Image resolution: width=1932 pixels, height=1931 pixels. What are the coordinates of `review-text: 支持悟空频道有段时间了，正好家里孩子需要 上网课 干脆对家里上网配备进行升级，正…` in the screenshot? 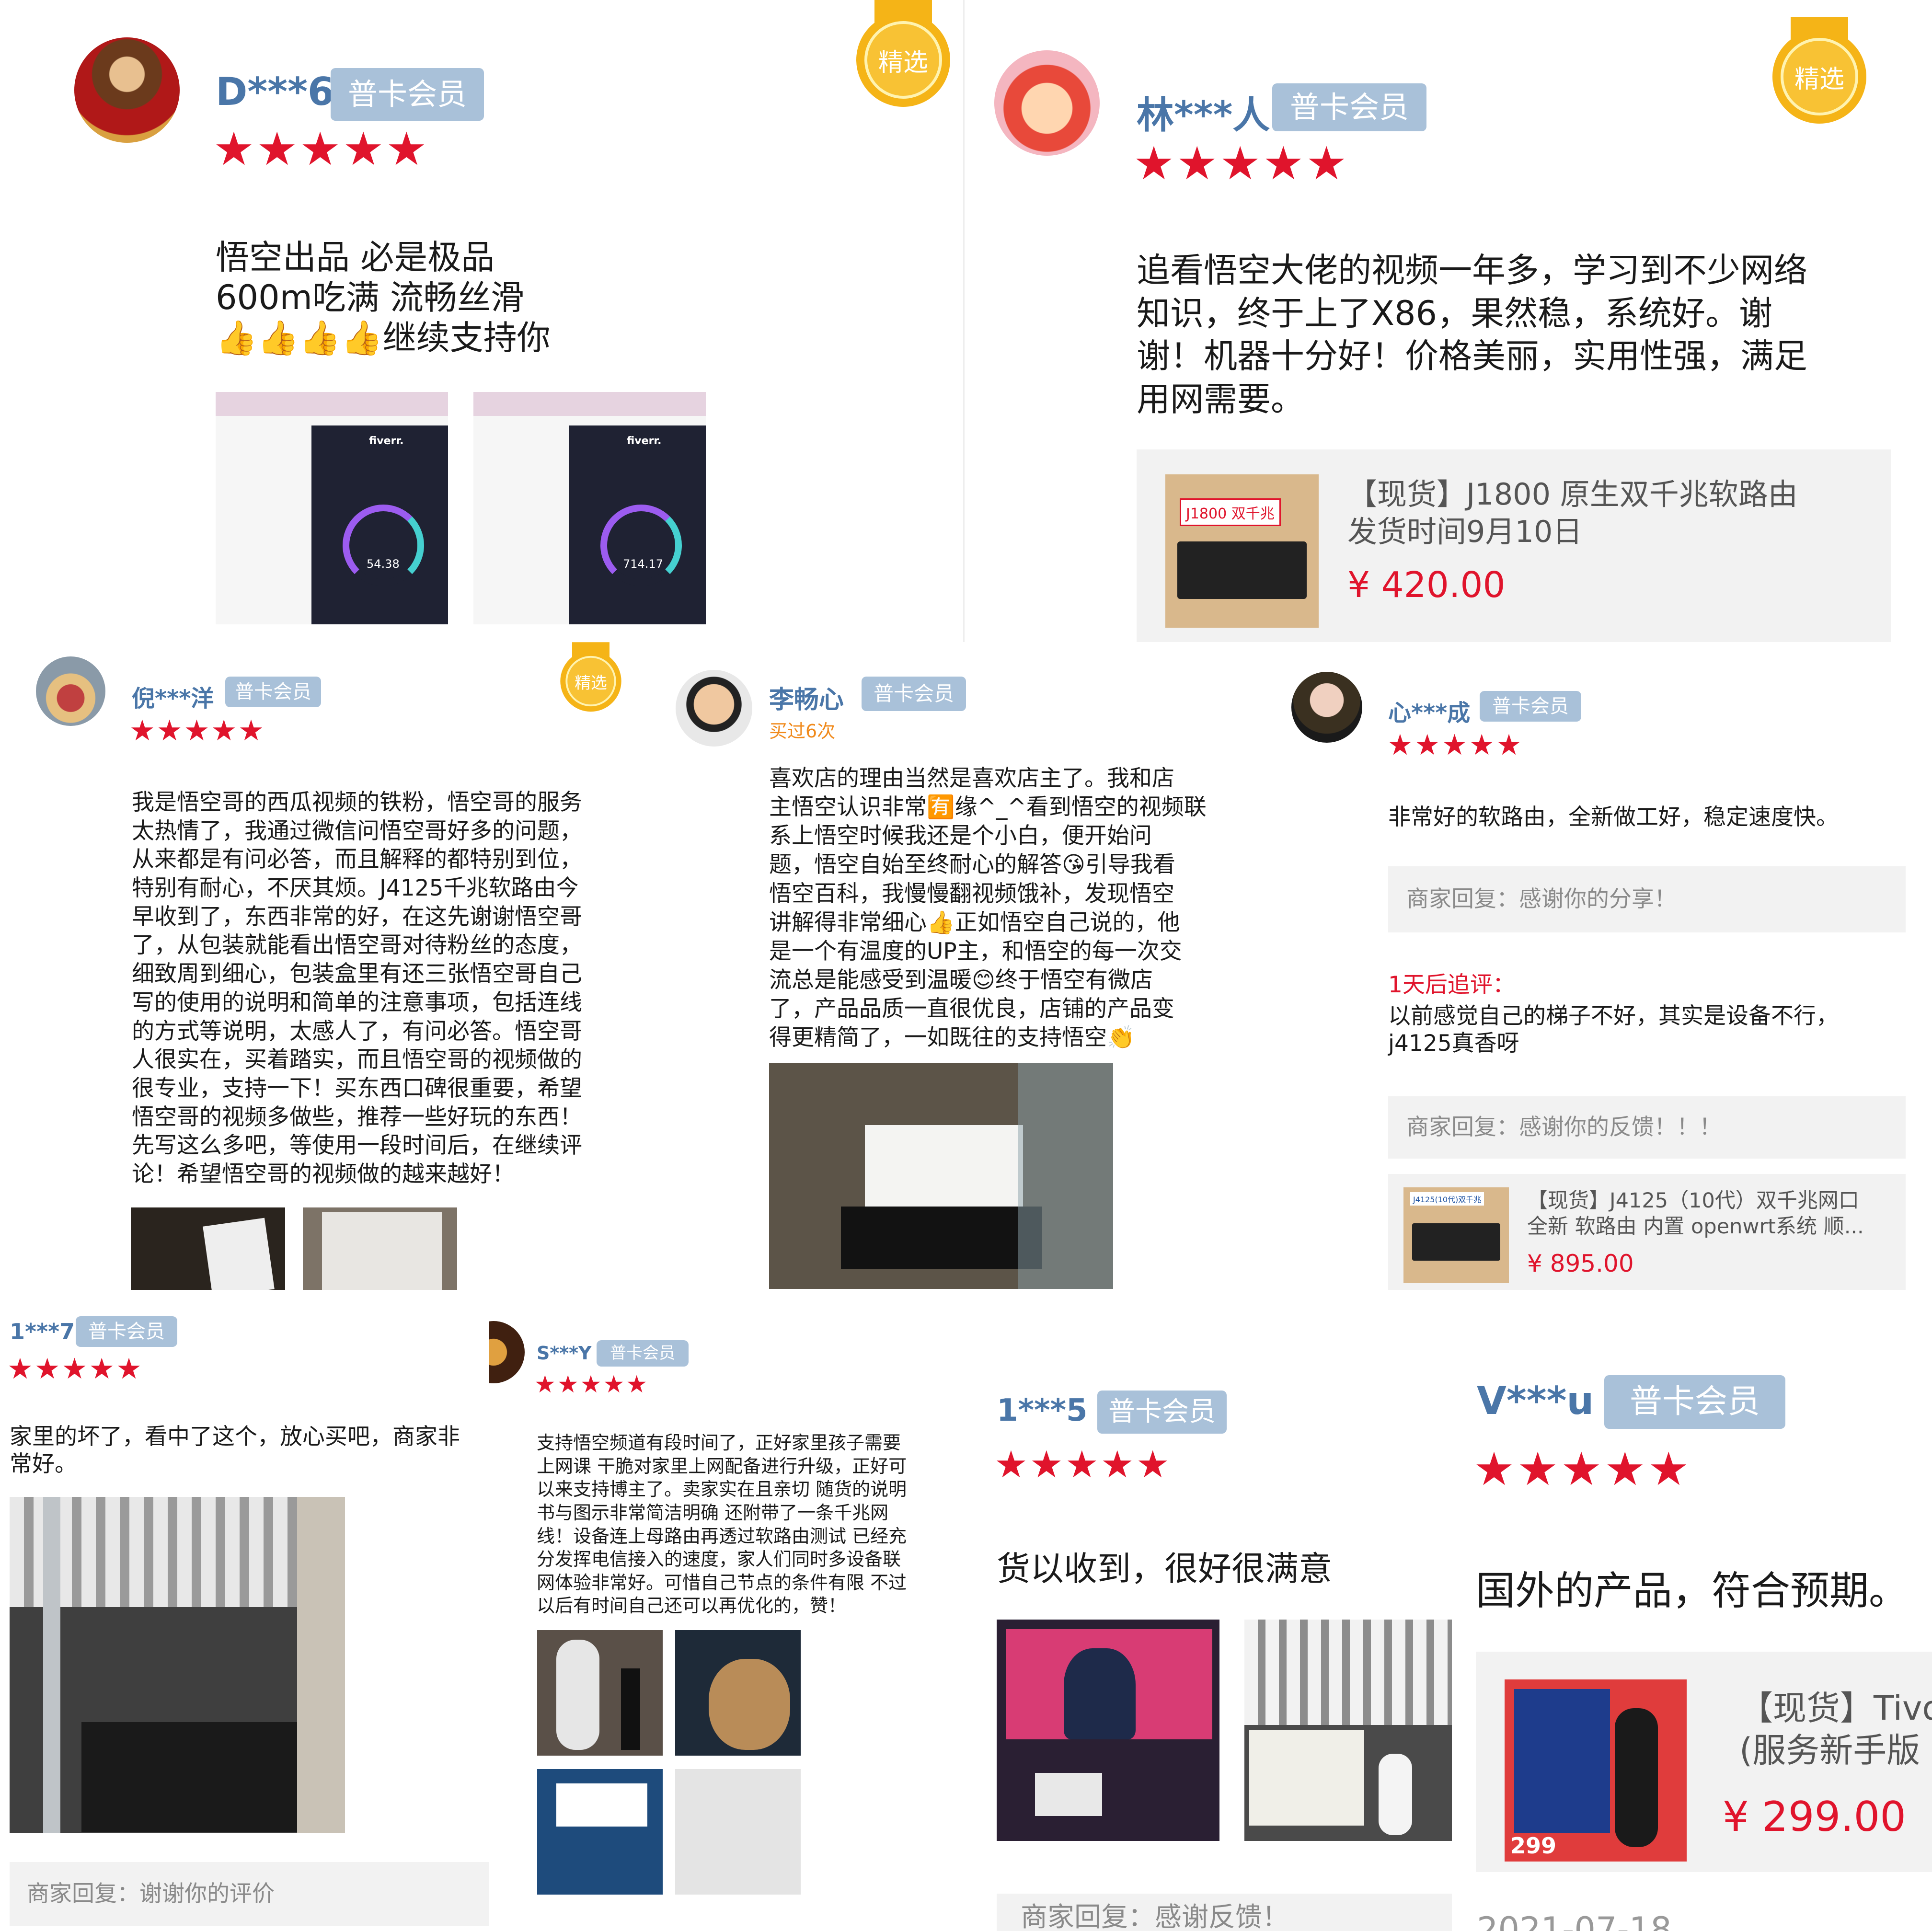 It's located at (722, 1524).